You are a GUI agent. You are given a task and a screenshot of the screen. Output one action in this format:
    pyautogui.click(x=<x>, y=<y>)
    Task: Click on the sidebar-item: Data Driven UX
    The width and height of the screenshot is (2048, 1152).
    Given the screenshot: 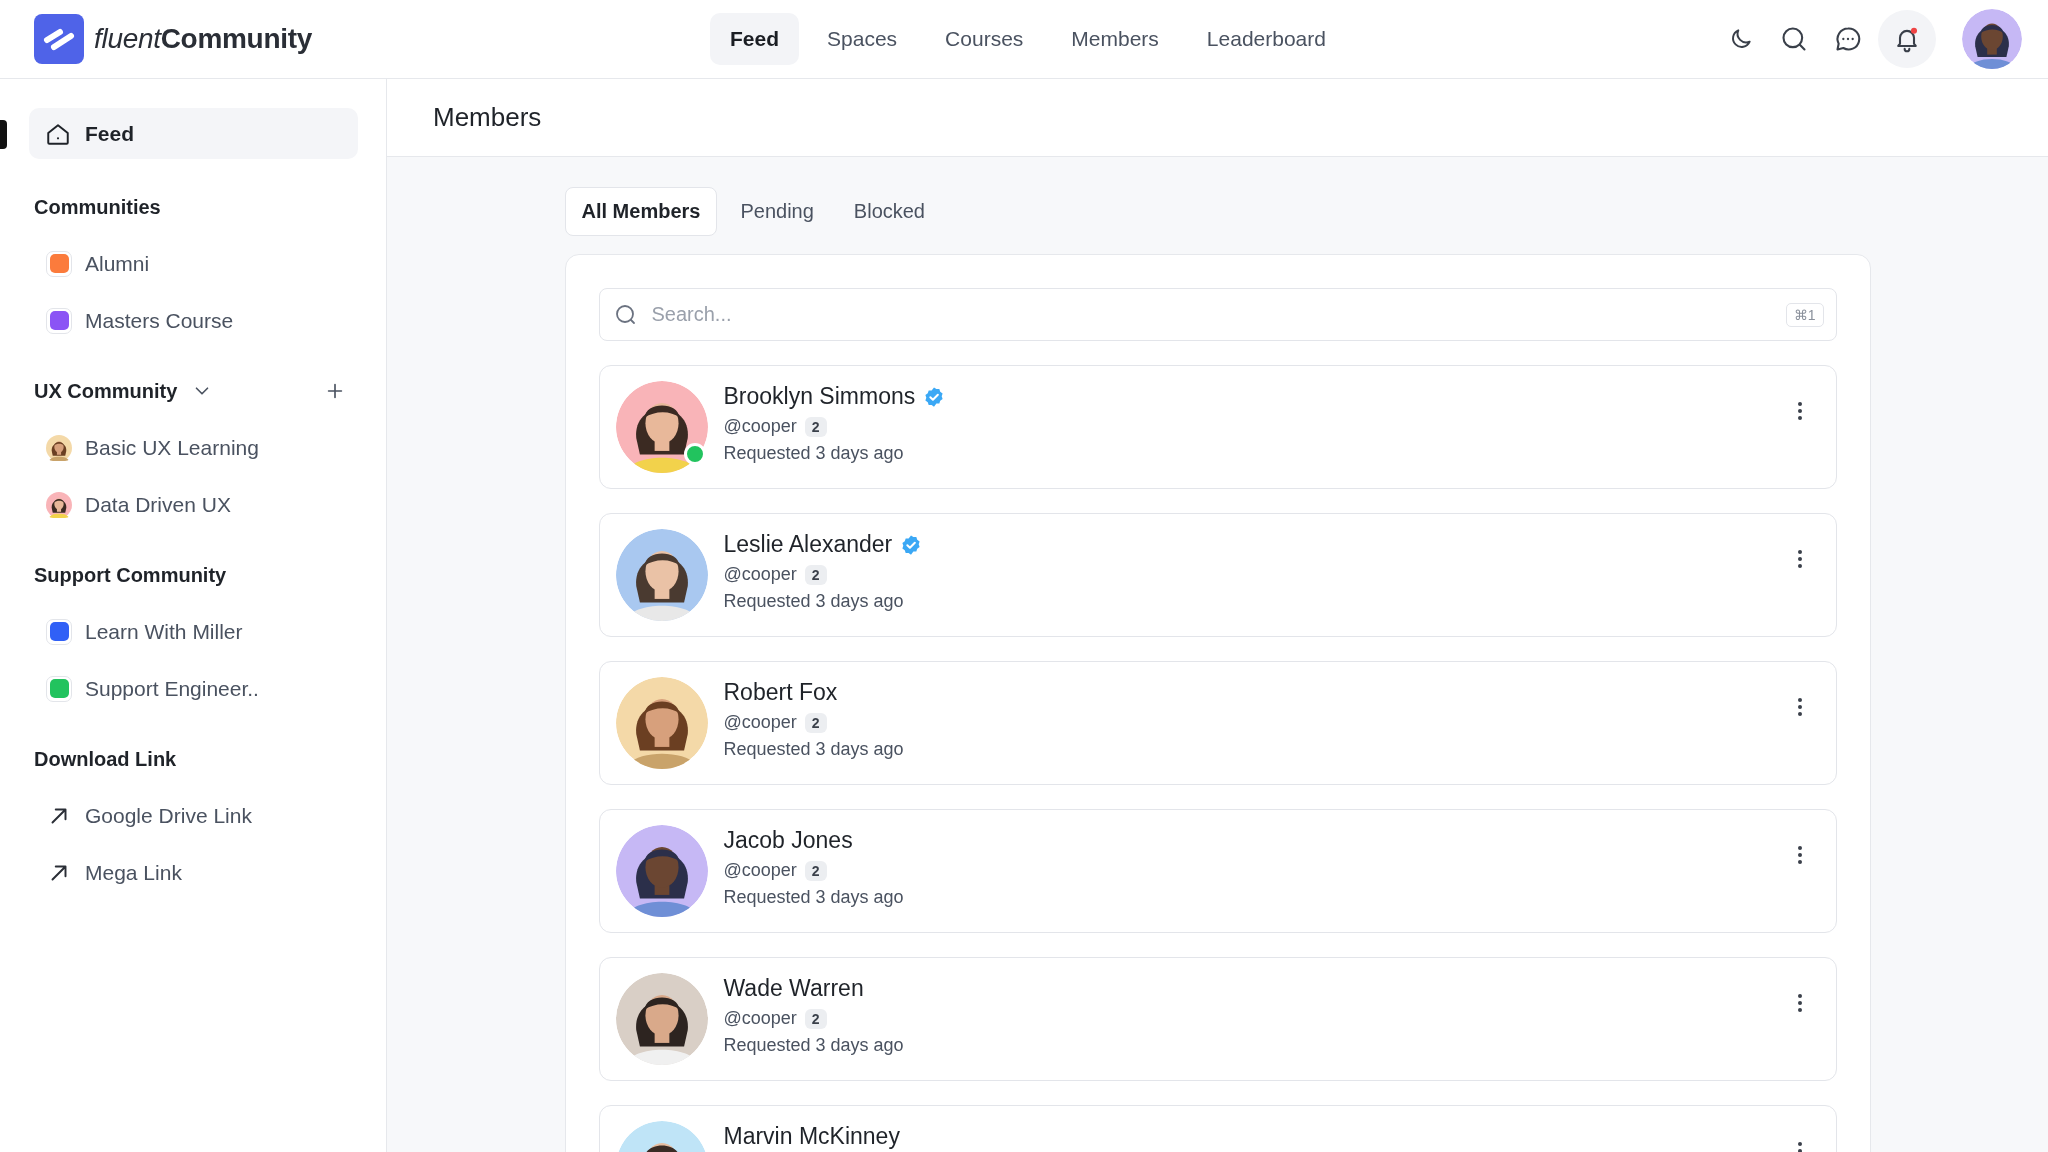 What is the action you would take?
    pyautogui.click(x=193, y=504)
    